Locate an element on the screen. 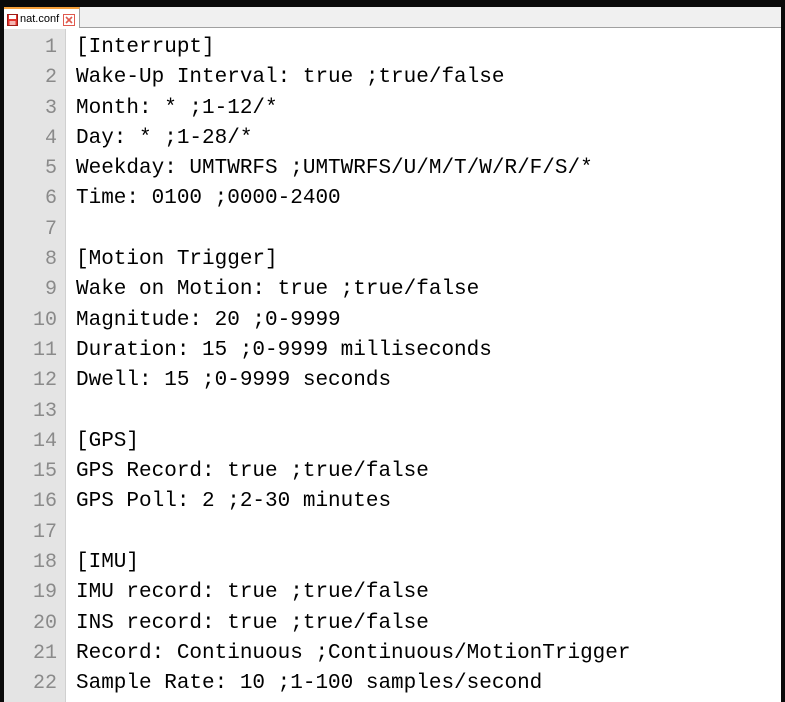 This screenshot has width=785, height=702. code-line: Day: * ;1-28/* is located at coordinates (428, 139).